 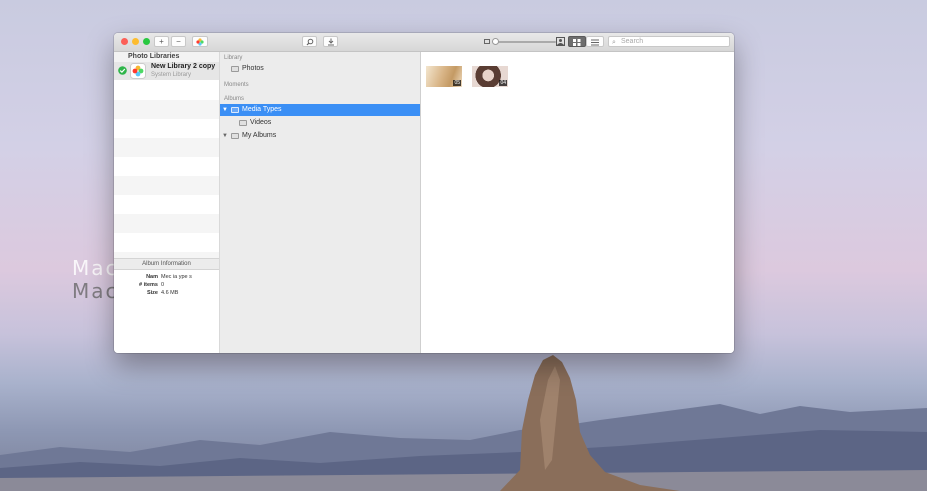 I want to click on source-item-label: Photos, so click(x=253, y=68).